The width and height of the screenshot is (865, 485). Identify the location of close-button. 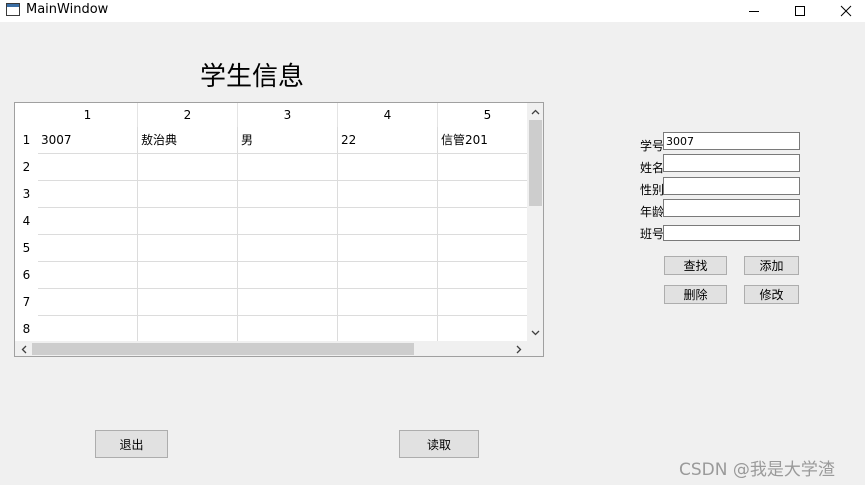
(844, 11).